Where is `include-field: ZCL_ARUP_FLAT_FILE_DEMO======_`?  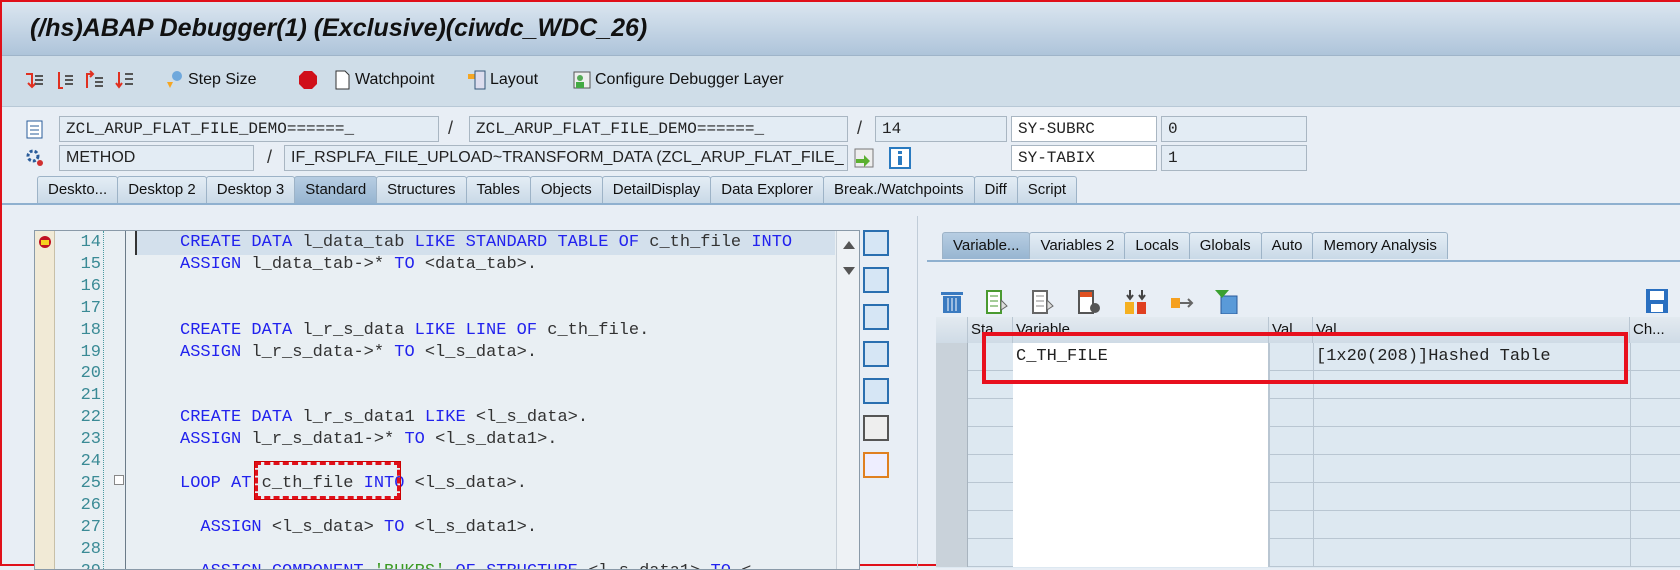
include-field: ZCL_ARUP_FLAT_FILE_DEMO======_ is located at coordinates (658, 129).